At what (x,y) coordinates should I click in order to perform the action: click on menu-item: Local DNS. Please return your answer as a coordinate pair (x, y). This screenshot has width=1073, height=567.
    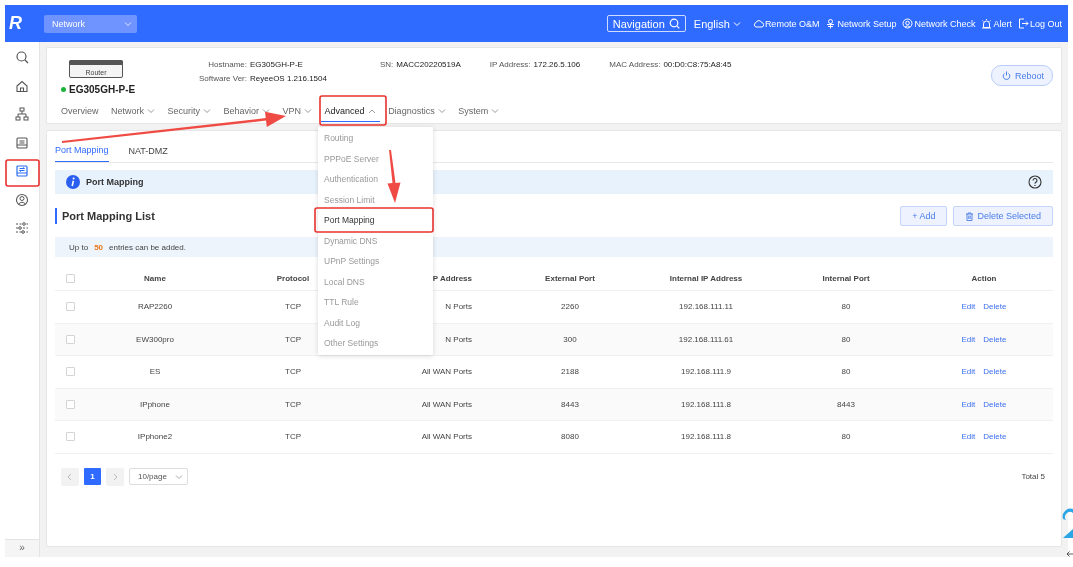
    Looking at the image, I should click on (375, 281).